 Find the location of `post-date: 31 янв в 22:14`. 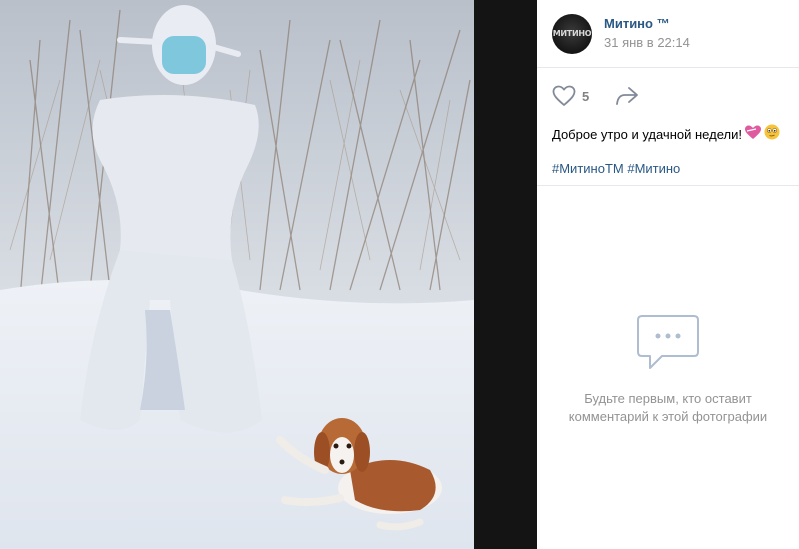

post-date: 31 янв в 22:14 is located at coordinates (647, 43).